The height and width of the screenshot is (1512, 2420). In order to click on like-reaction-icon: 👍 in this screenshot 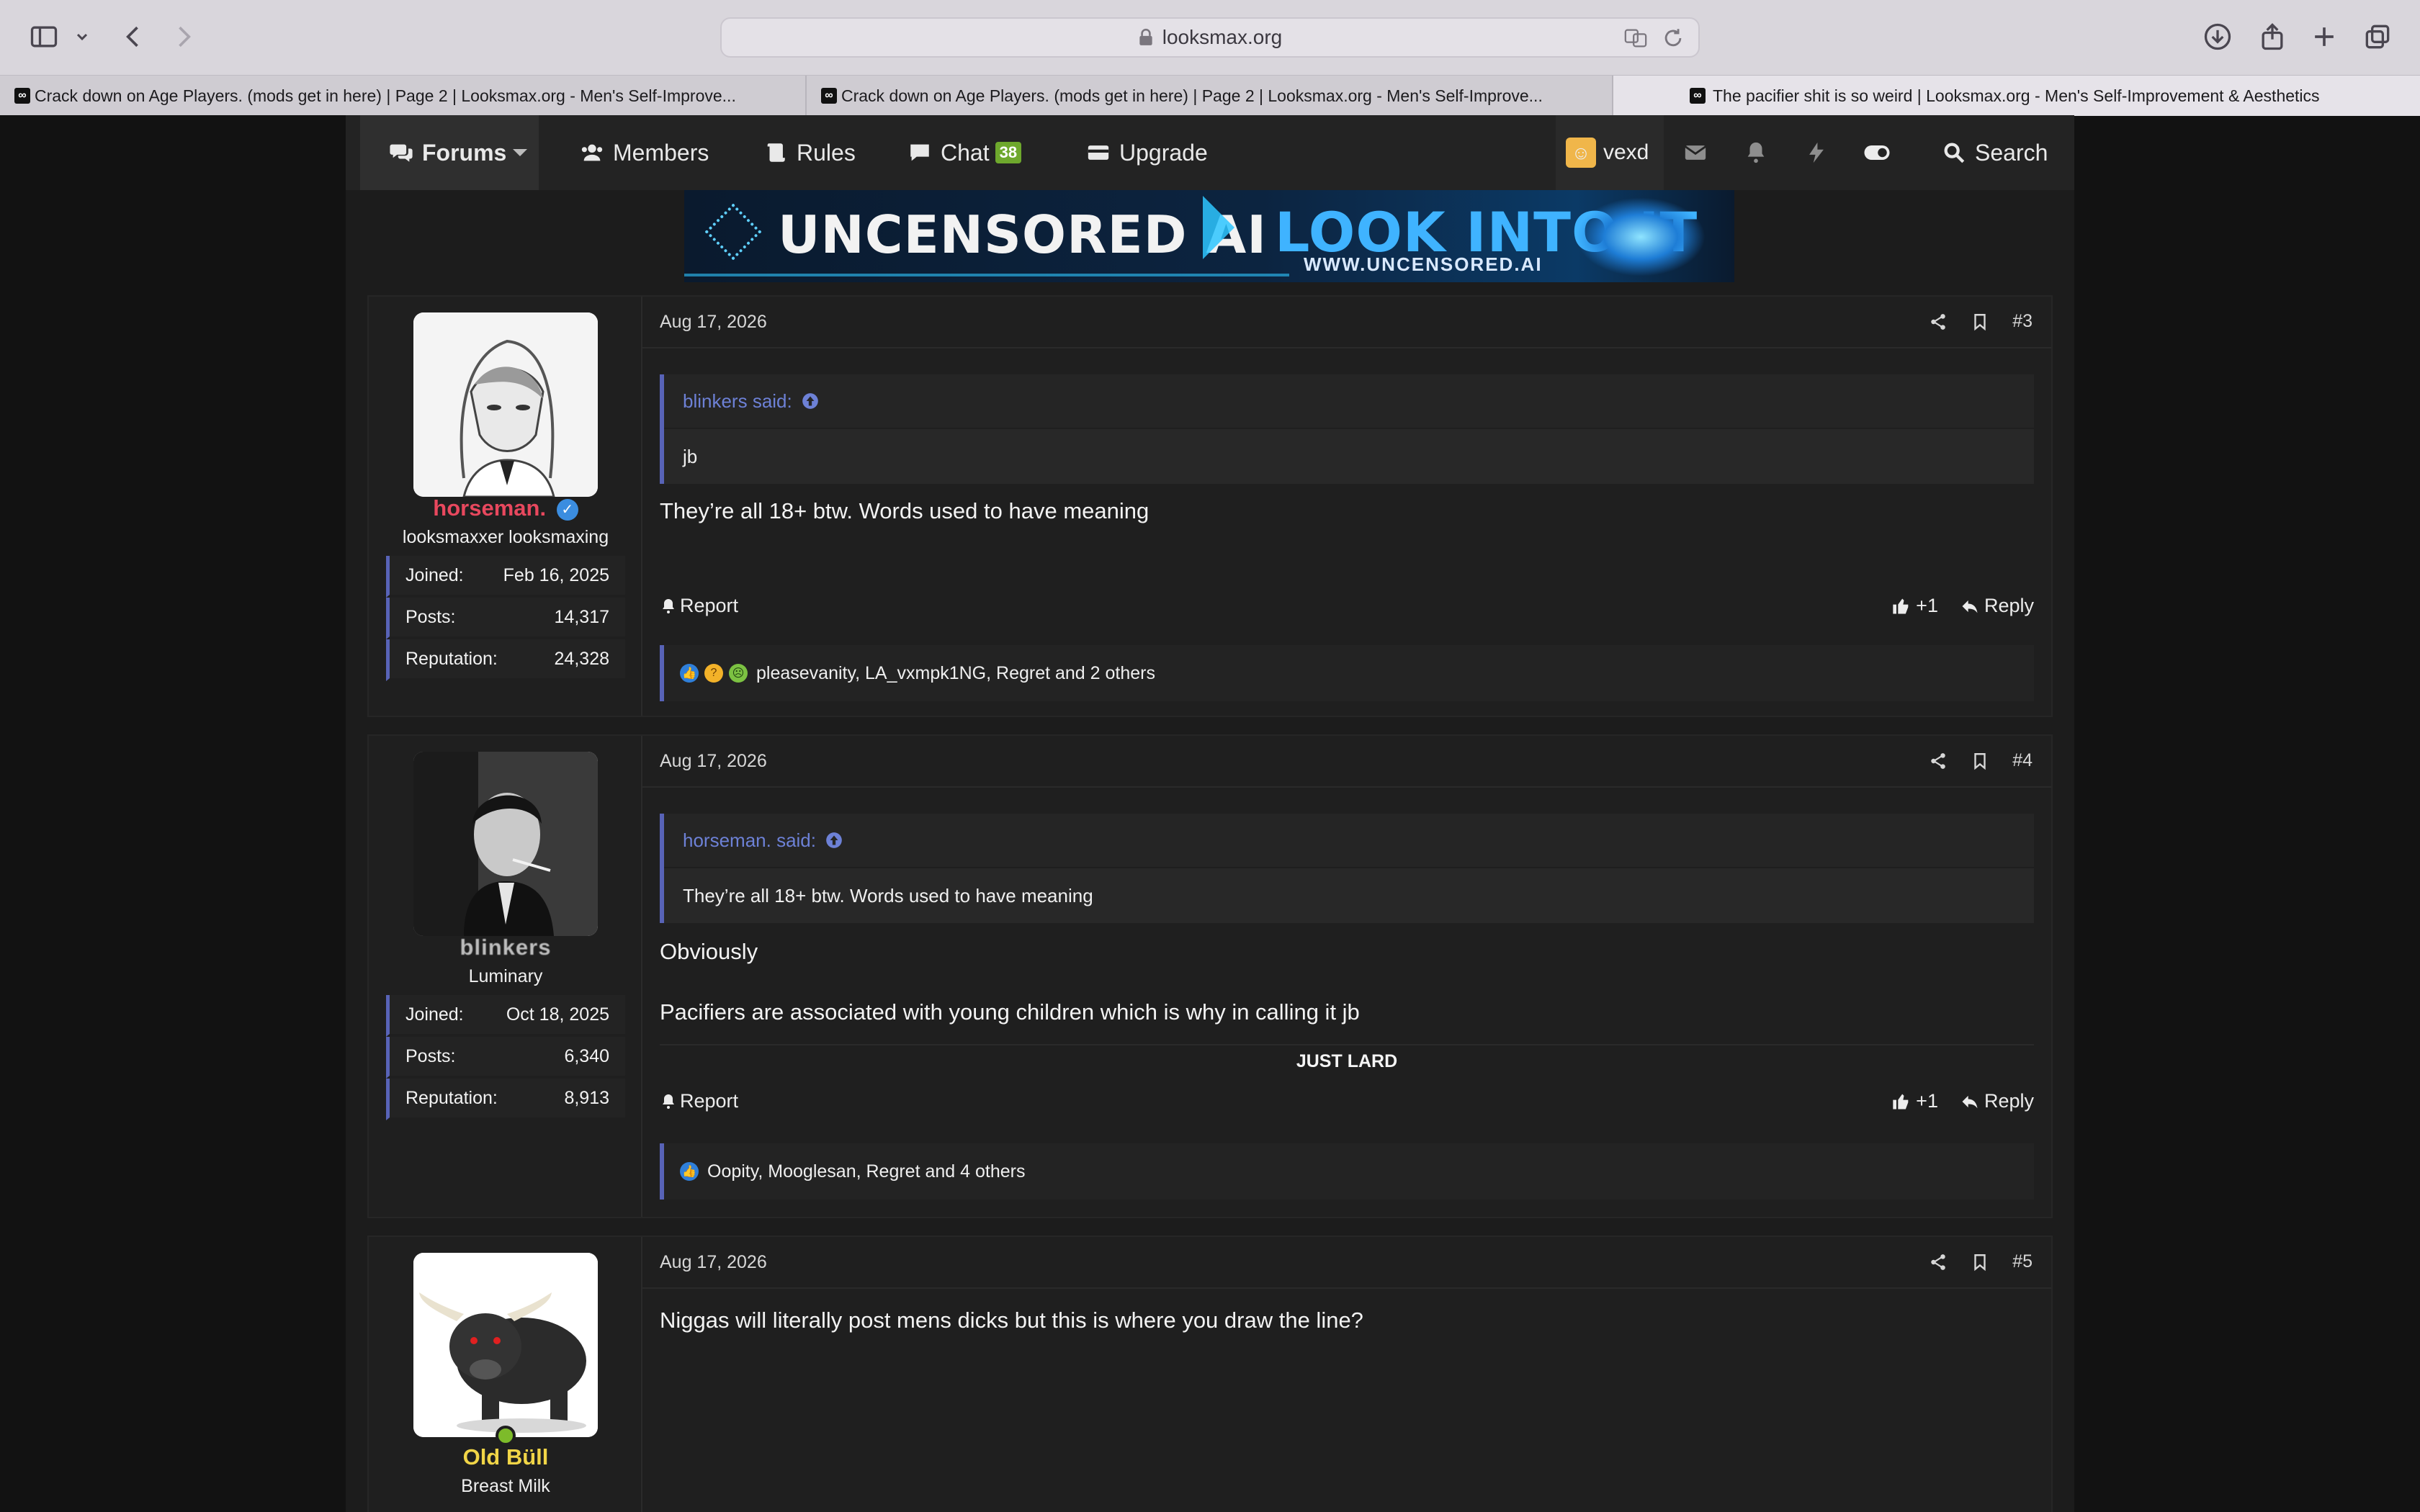, I will do `click(689, 1171)`.